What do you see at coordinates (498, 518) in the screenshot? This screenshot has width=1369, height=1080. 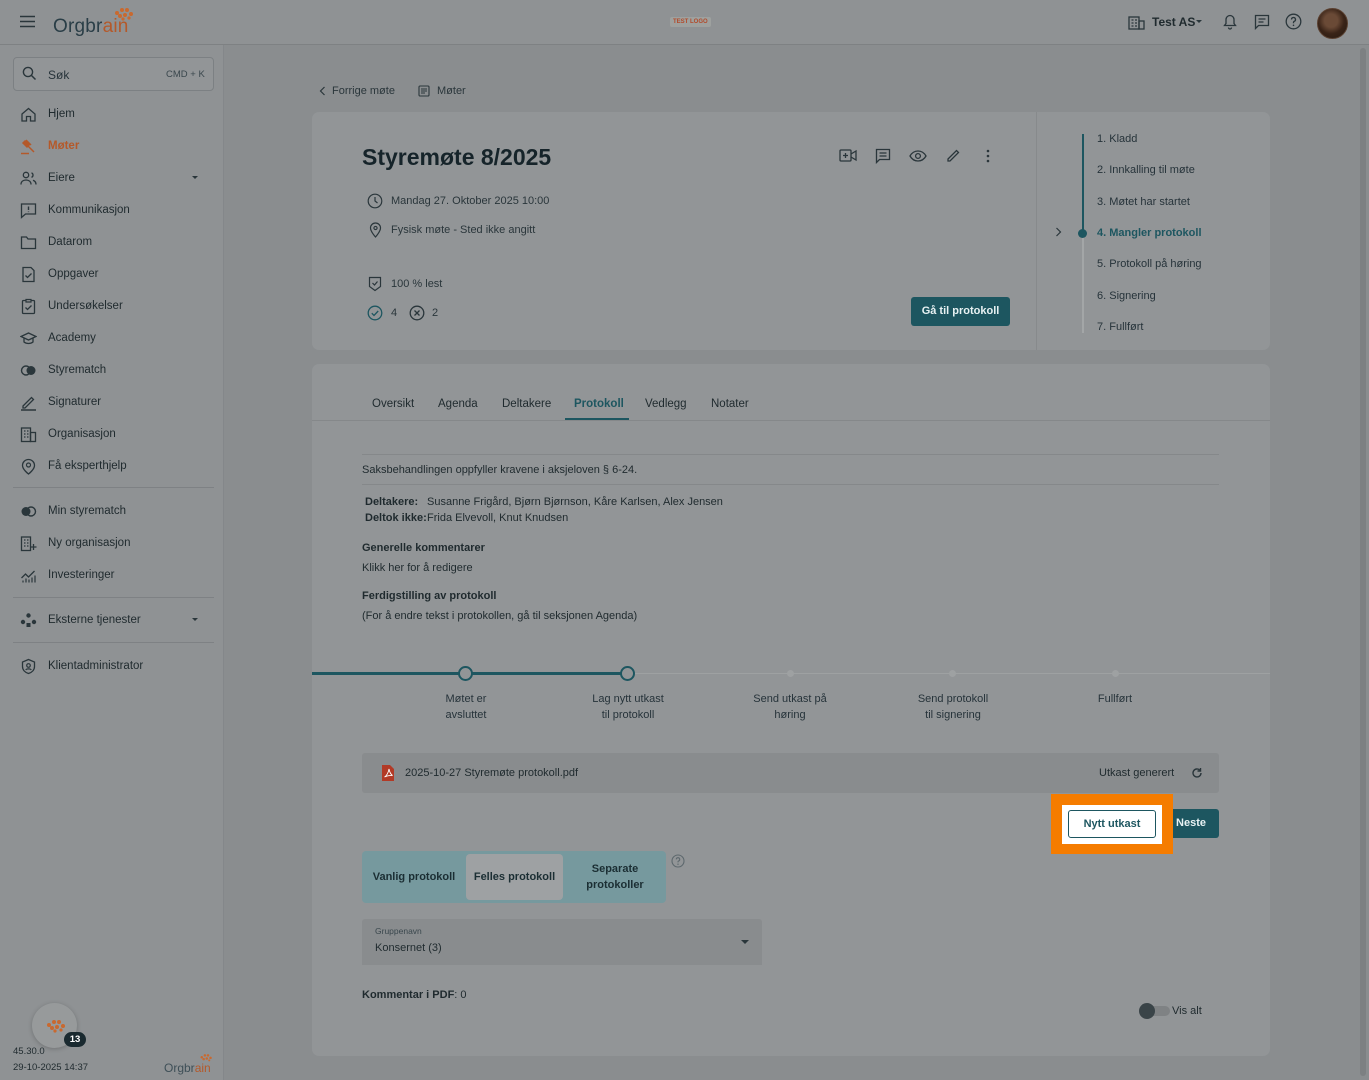 I see `absent-list: Frida Elvevoll, Knut Knudsen` at bounding box center [498, 518].